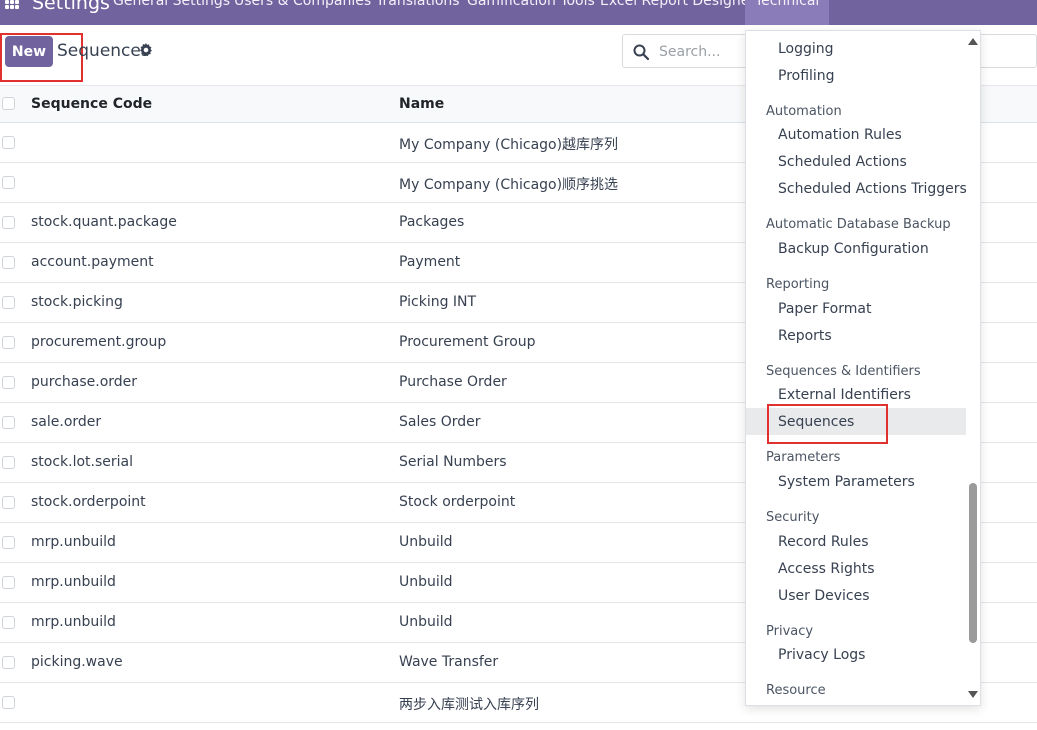 The image size is (1037, 730). I want to click on menu-section-parameters: Parameters, so click(803, 457).